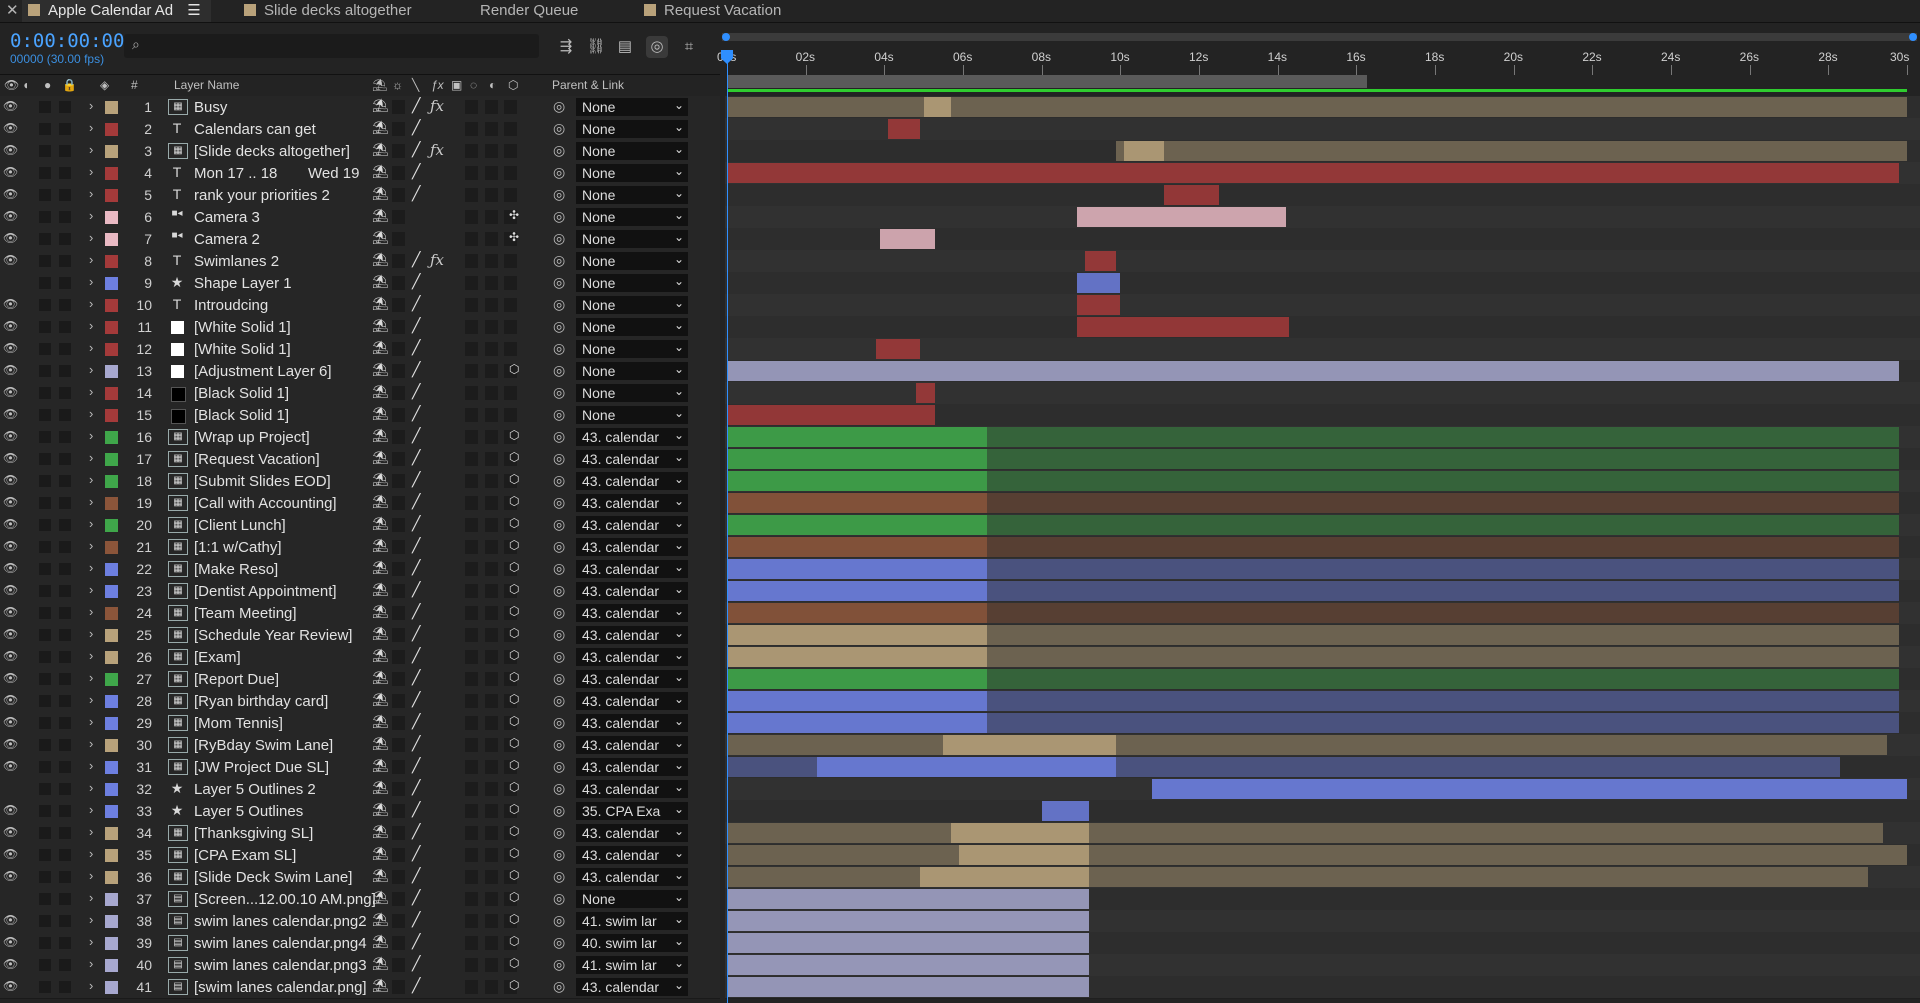 This screenshot has height=1003, width=1920. I want to click on parent-dropdown: 41. swim lar ⌄, so click(632, 921).